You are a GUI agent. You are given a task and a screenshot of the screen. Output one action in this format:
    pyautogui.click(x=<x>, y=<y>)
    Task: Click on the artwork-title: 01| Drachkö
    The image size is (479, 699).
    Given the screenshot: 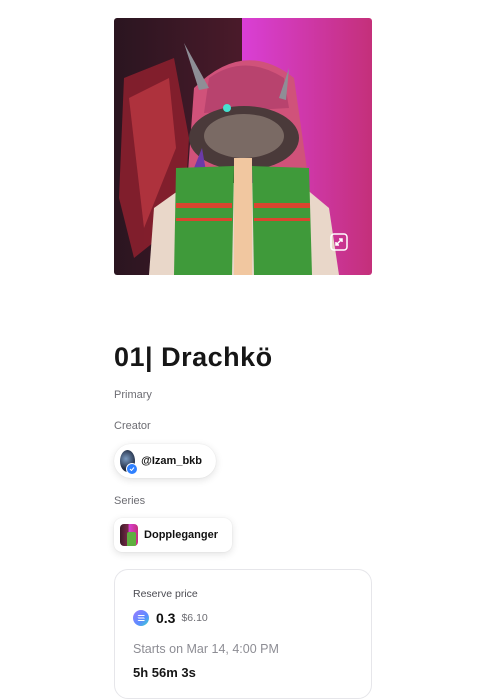 What is the action you would take?
    pyautogui.click(x=193, y=357)
    